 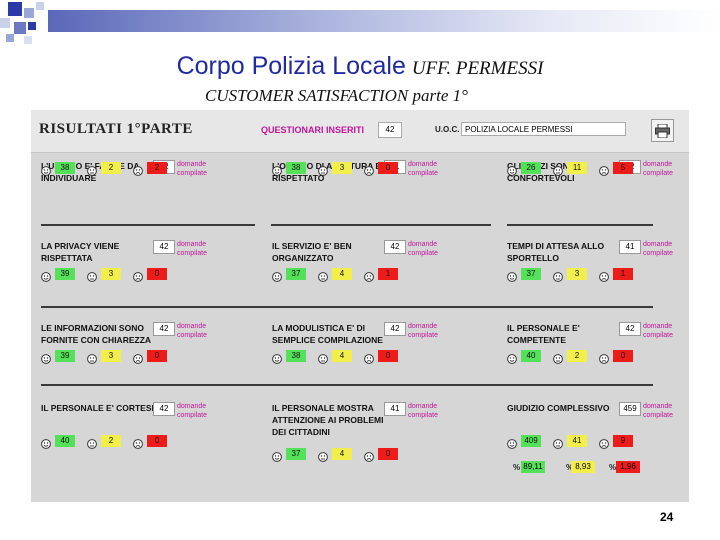 What do you see at coordinates (533, 467) in the screenshot?
I see `percent-good: 89,11` at bounding box center [533, 467].